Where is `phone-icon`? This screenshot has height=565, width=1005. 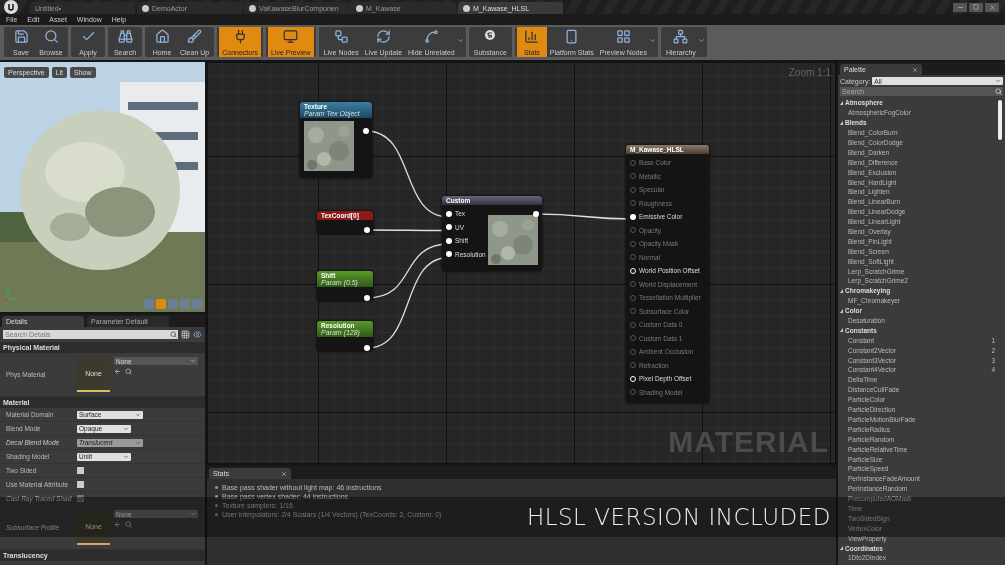 phone-icon is located at coordinates (572, 36).